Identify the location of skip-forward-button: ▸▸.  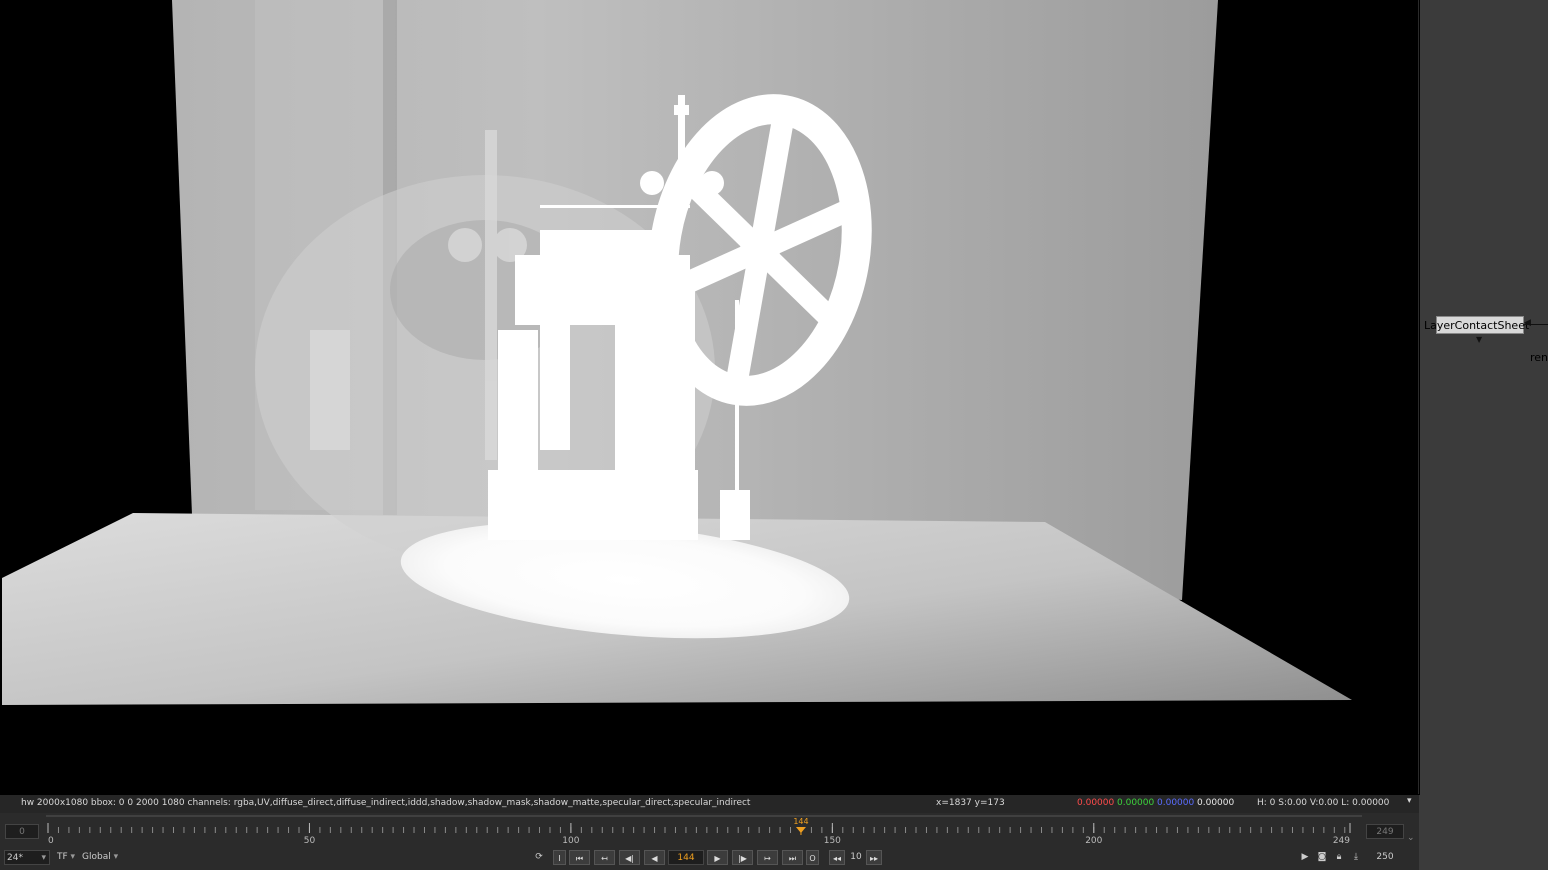
(874, 857).